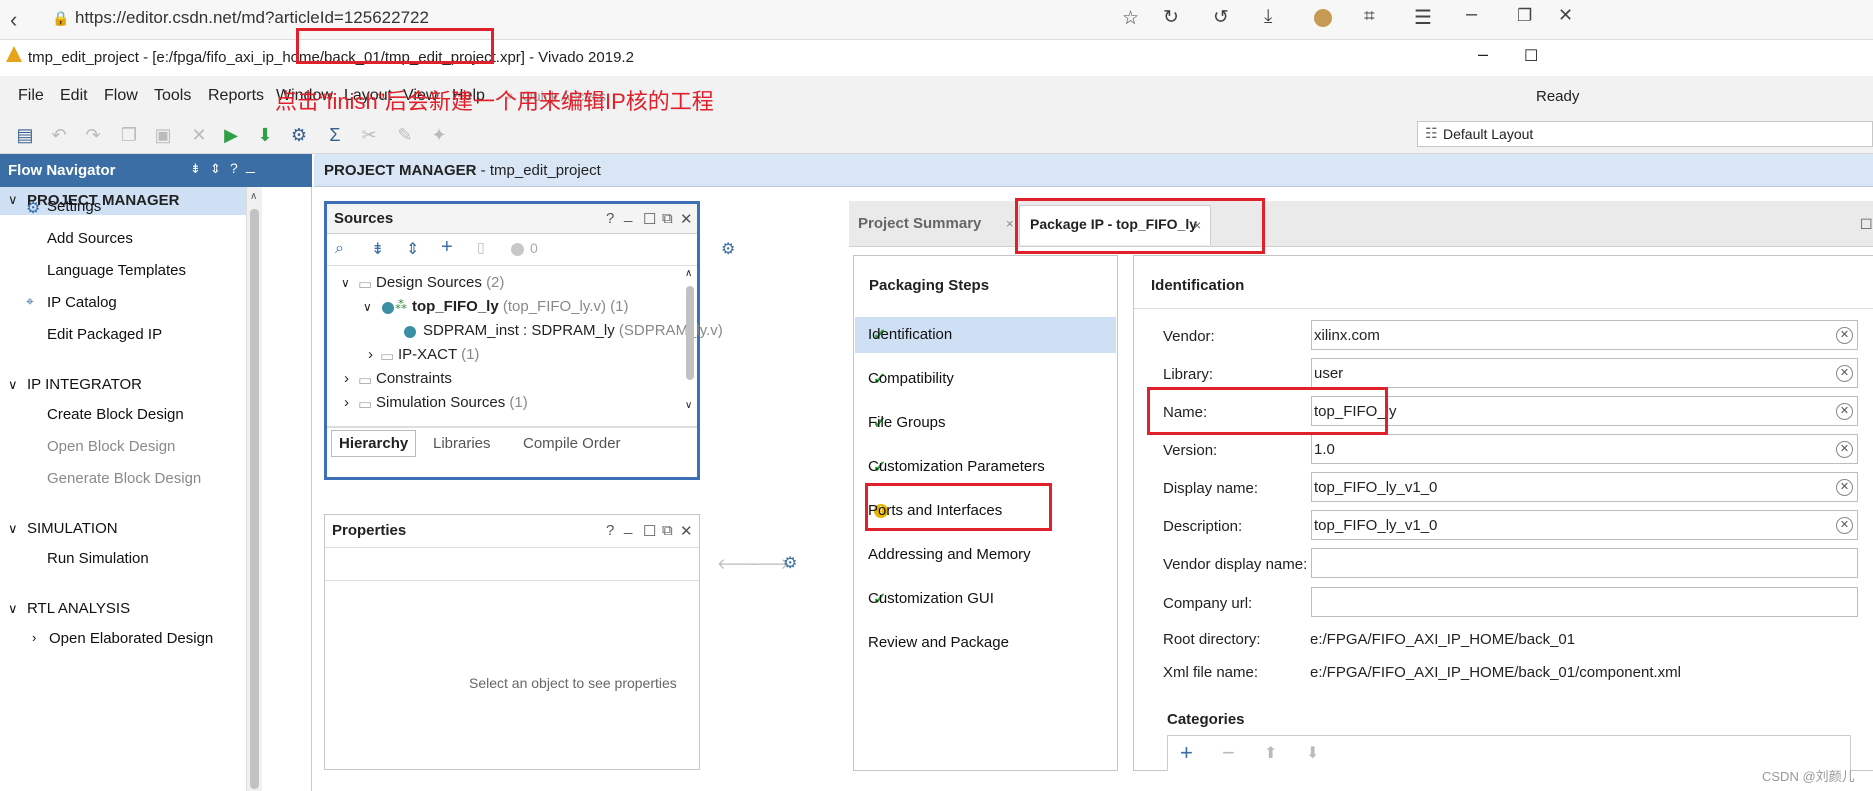 This screenshot has height=791, width=1873. I want to click on close-panel-icon: ✕, so click(686, 219).